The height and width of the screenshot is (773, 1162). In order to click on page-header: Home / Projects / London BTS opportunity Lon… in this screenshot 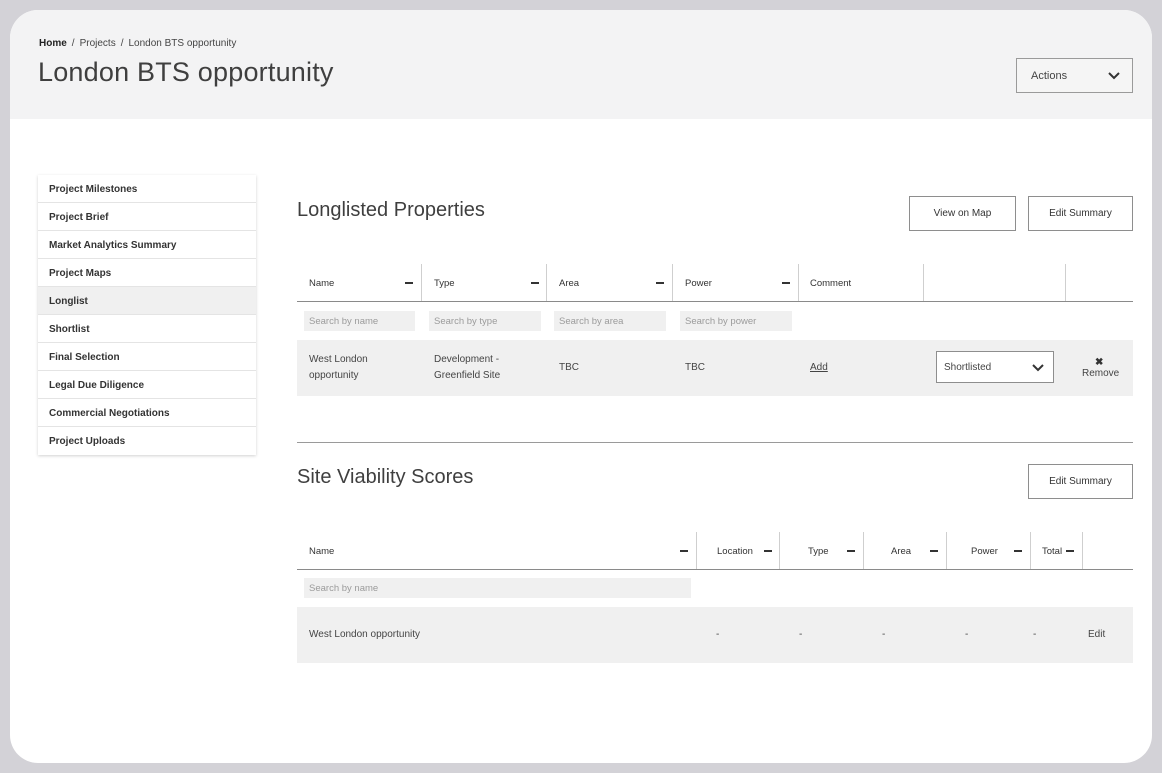, I will do `click(581, 64)`.